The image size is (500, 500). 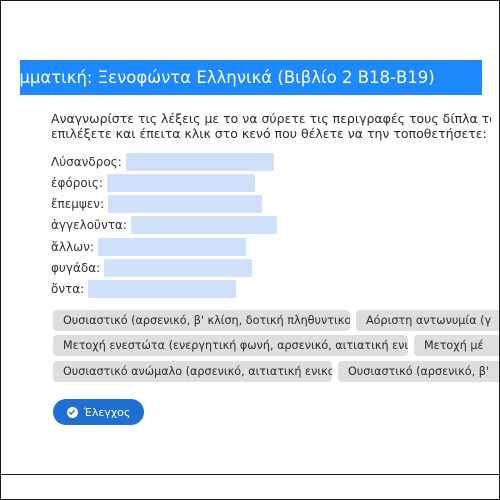 I want to click on word-row: ὄντα:, so click(x=144, y=289).